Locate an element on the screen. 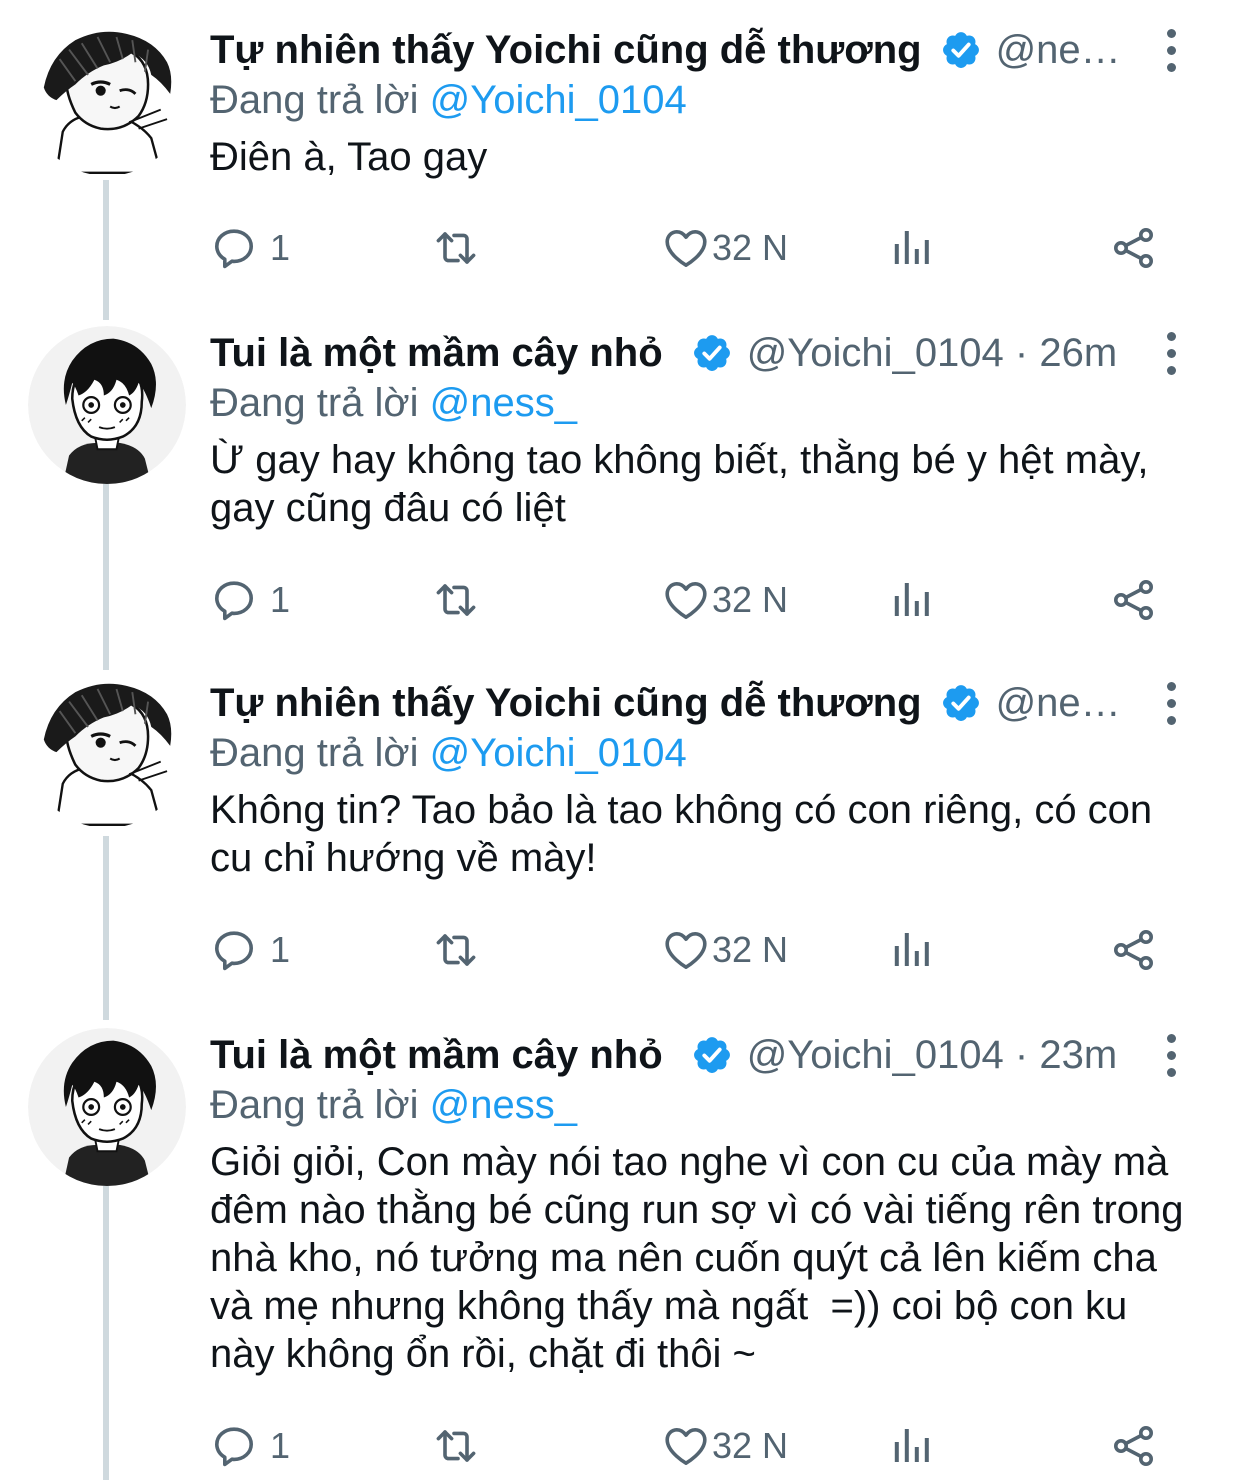 The height and width of the screenshot is (1480, 1234). user-handle: @Yoichi_0104 · 26m is located at coordinates (936, 353).